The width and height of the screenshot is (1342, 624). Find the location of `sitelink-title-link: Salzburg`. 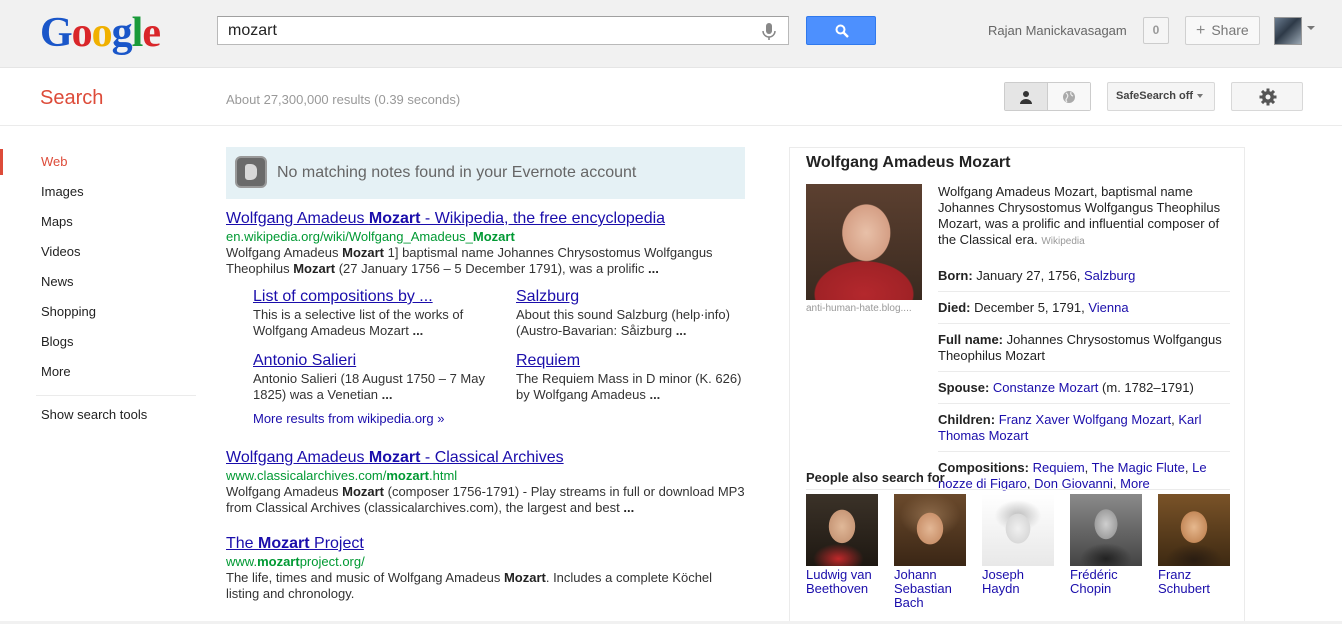

sitelink-title-link: Salzburg is located at coordinates (636, 297).